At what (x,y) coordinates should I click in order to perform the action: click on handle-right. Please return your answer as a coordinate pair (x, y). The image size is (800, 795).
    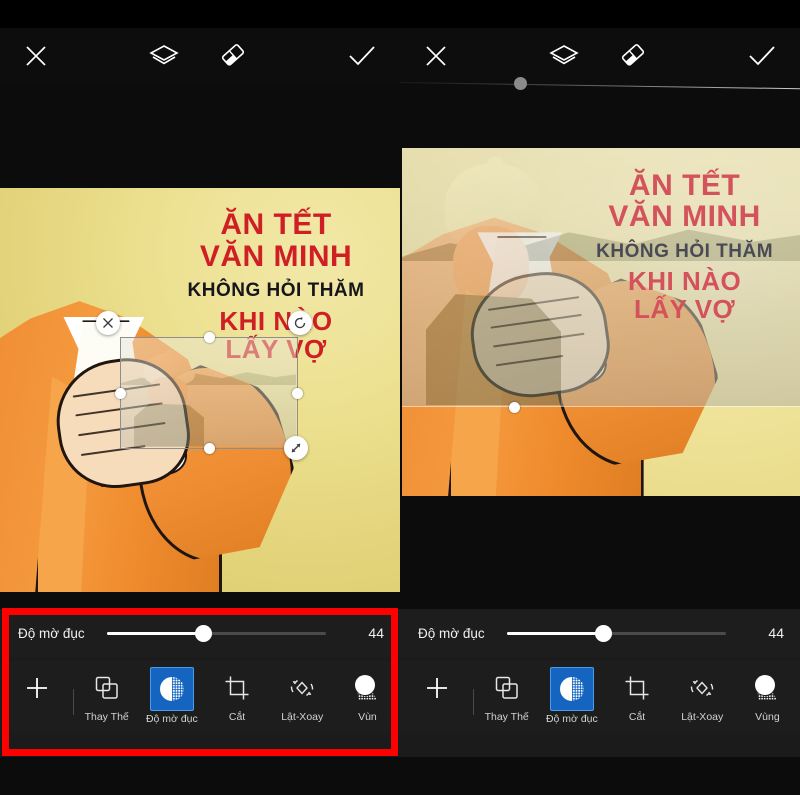
    Looking at the image, I should click on (297, 393).